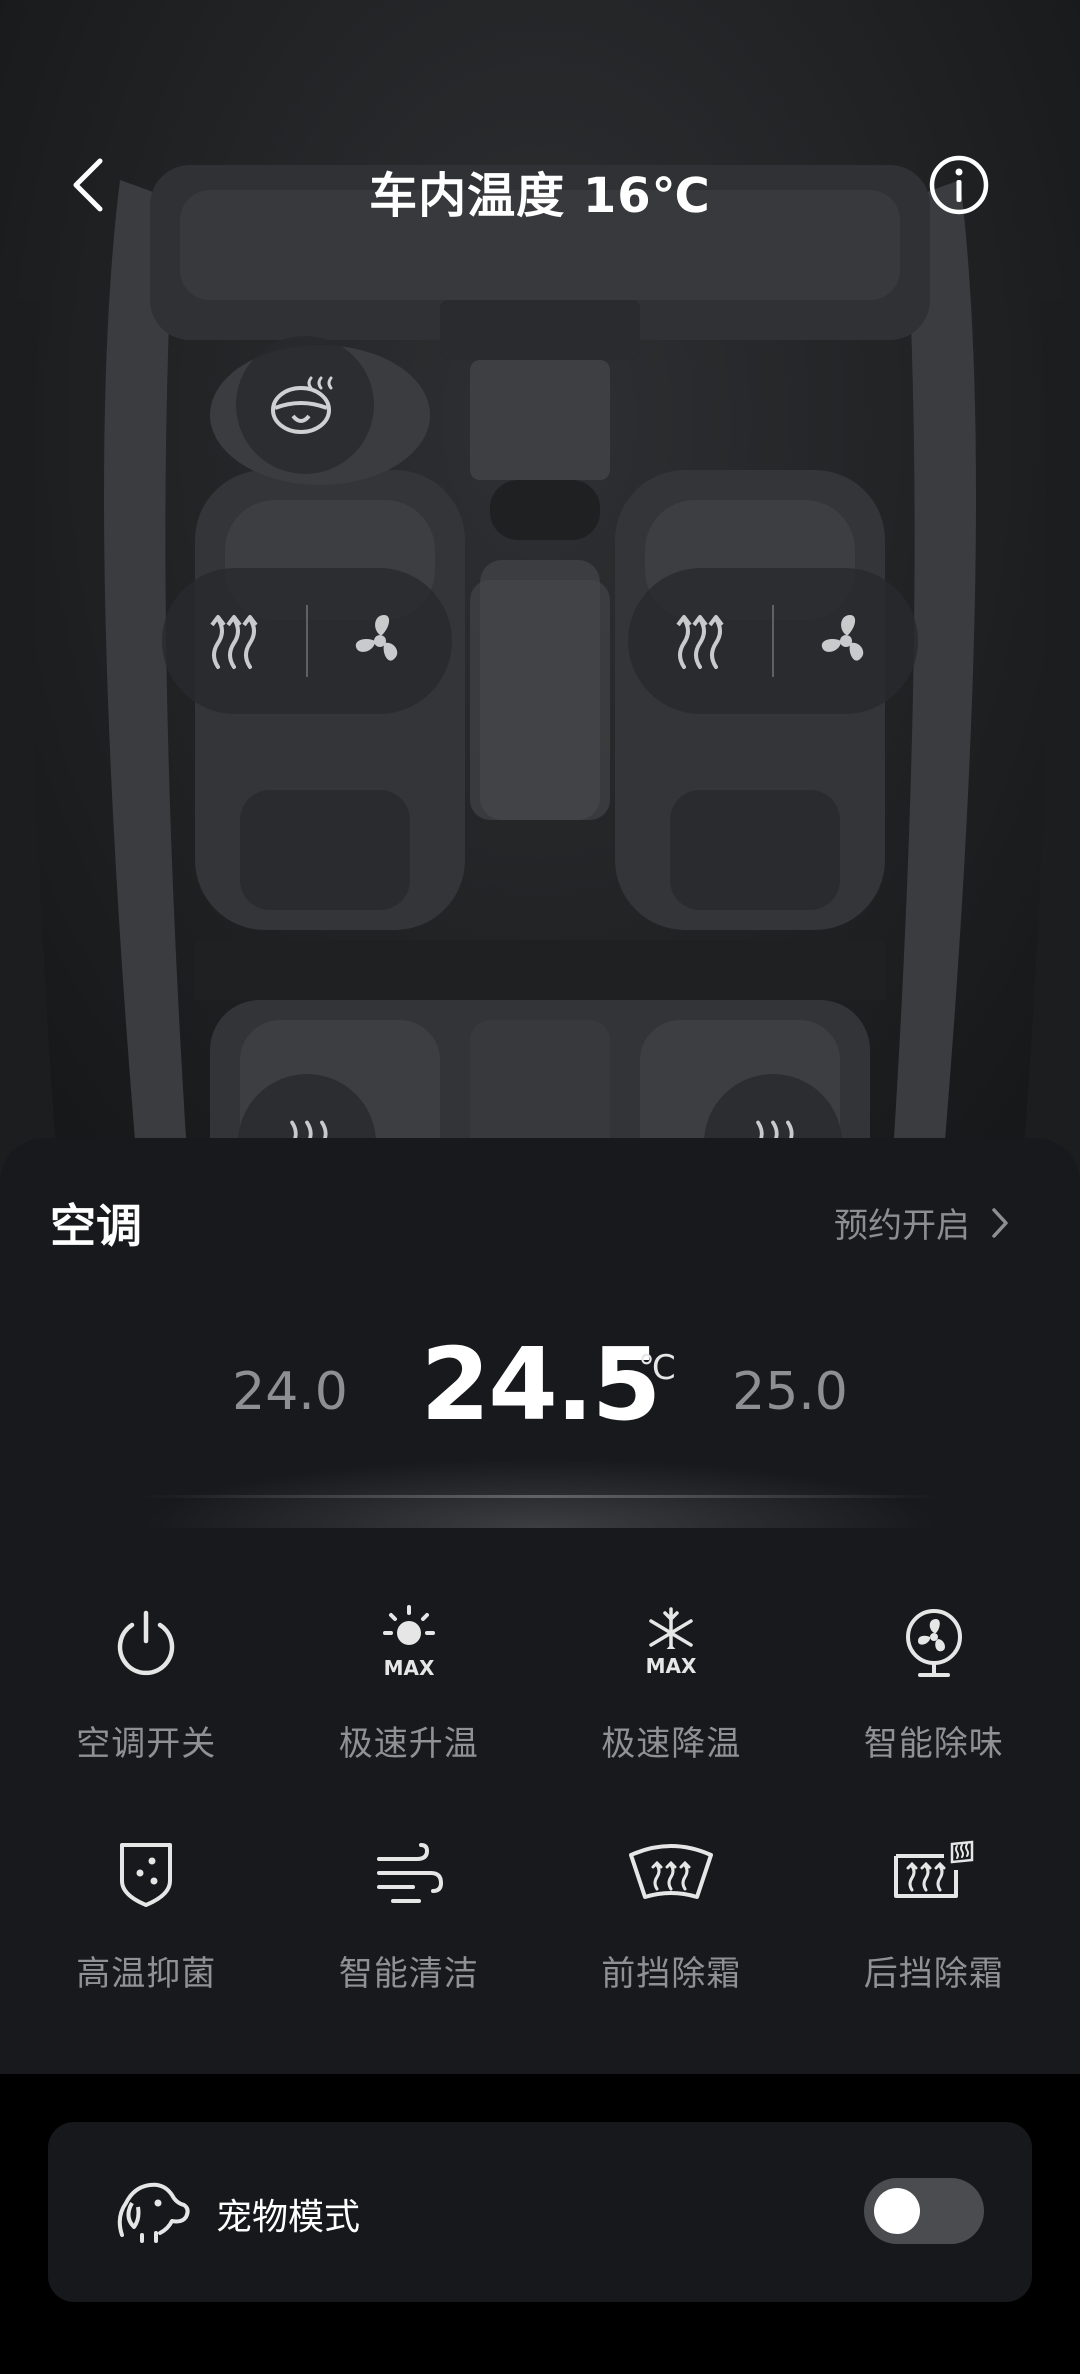 The image size is (1080, 2374). Describe the element at coordinates (96, 1226) in the screenshot. I see `section-title: 空调` at that location.